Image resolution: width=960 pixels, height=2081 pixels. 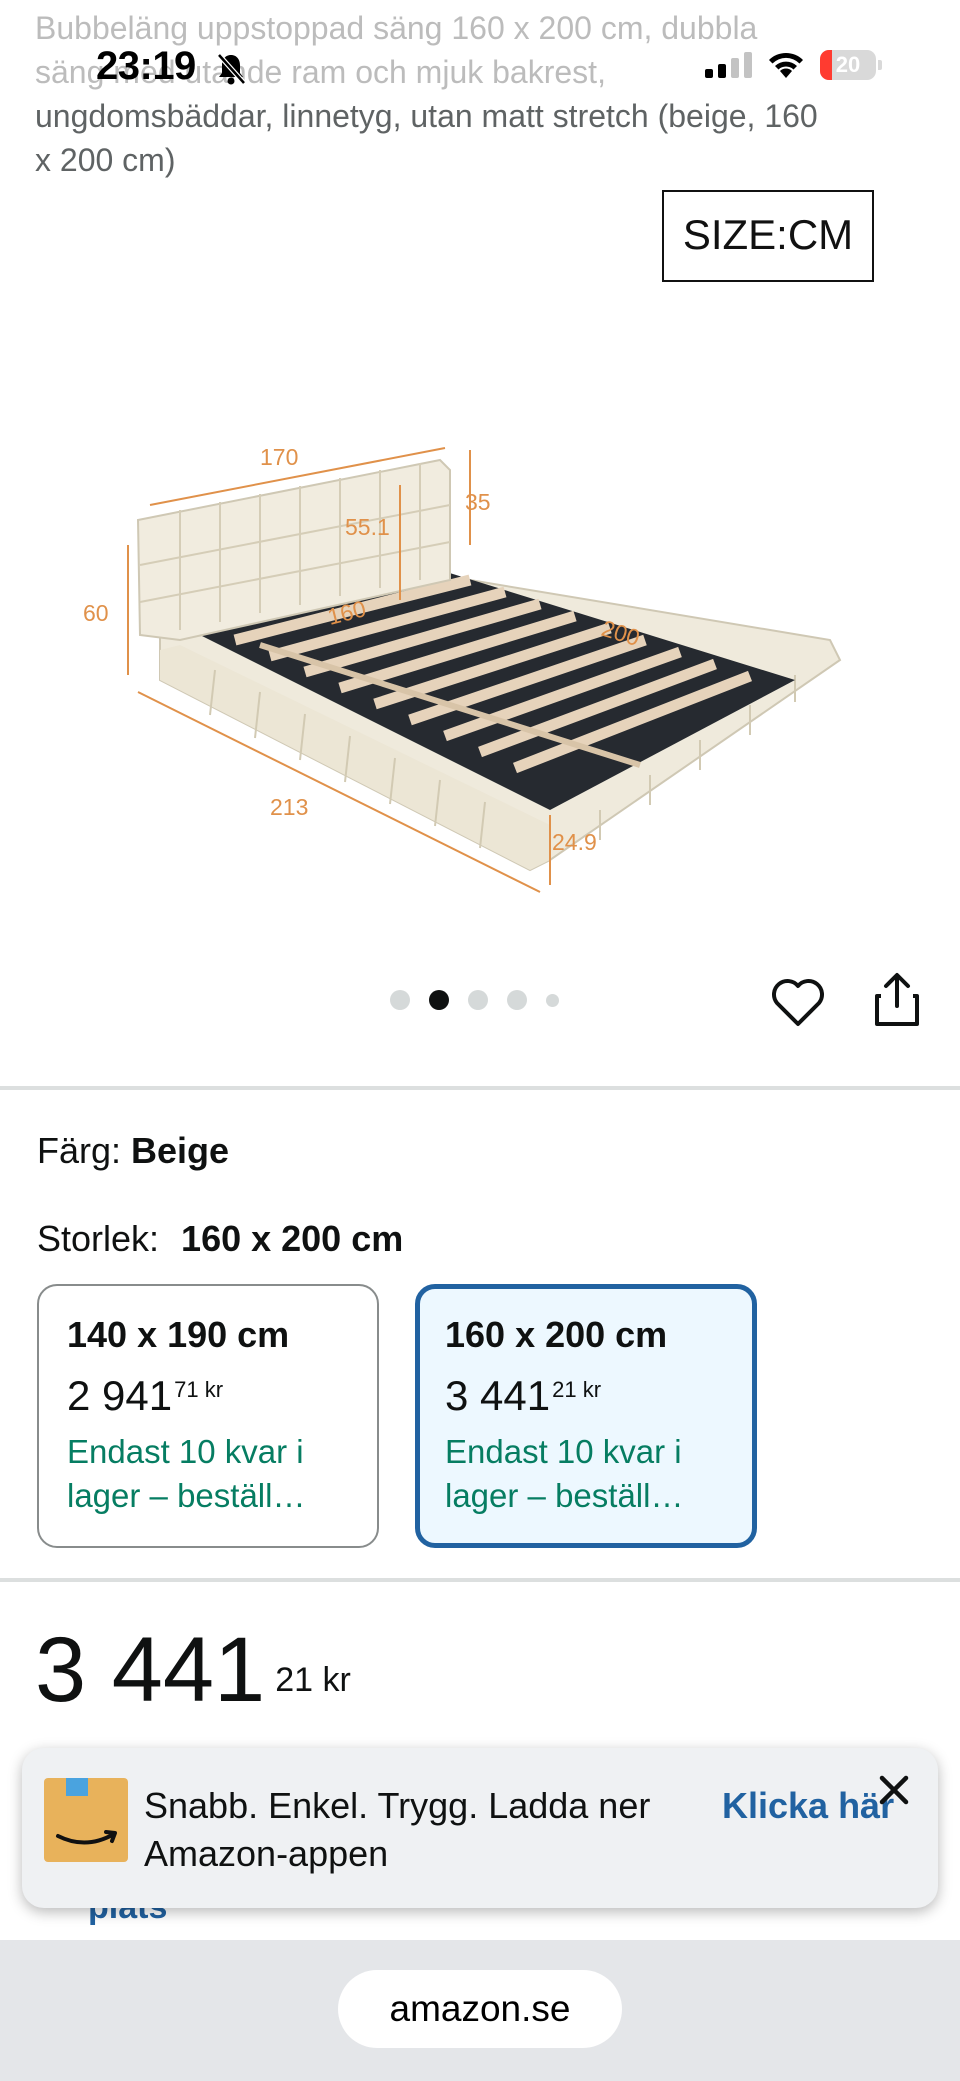 What do you see at coordinates (231, 69) in the screenshot?
I see `bell-slash-icon` at bounding box center [231, 69].